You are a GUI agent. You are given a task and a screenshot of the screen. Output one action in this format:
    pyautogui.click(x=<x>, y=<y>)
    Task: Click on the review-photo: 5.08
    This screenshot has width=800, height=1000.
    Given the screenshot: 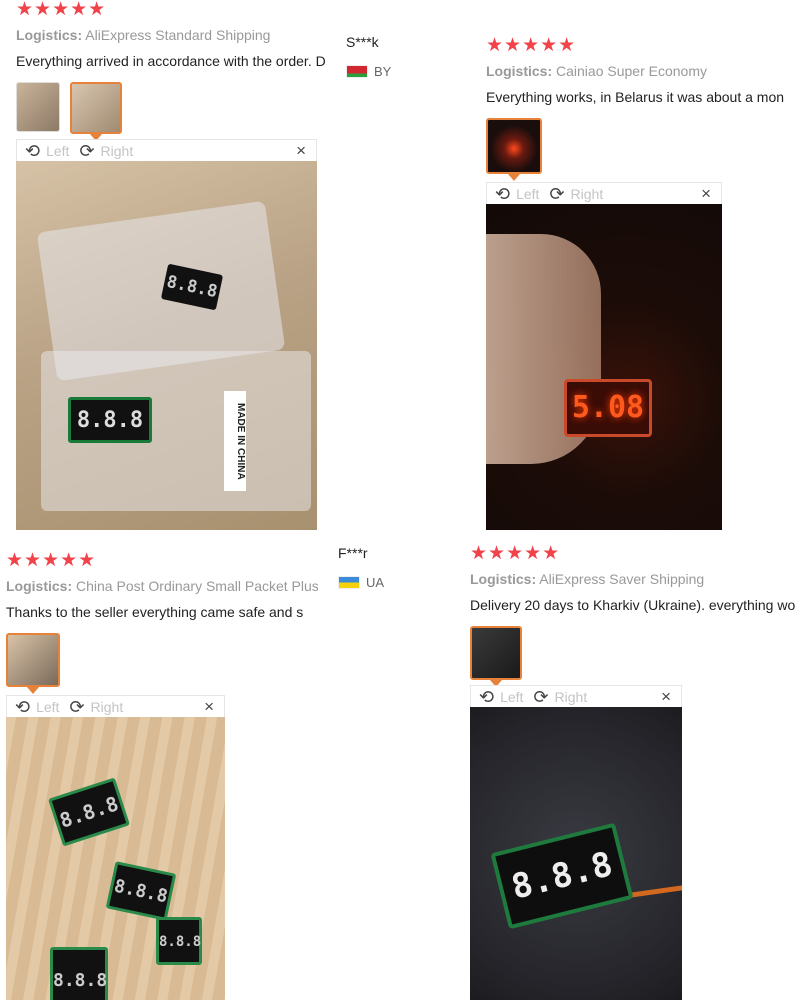 What is the action you would take?
    pyautogui.click(x=604, y=367)
    